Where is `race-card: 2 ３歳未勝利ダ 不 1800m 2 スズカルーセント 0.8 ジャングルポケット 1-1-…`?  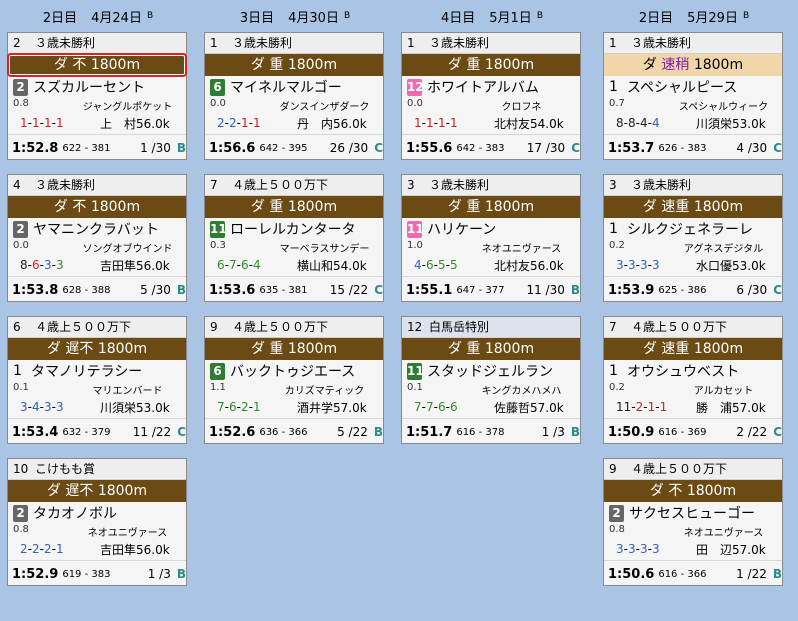
race-card: 2 ３歳未勝利ダ 不 1800m 2 スズカルーセント 0.8 ジャングルポケット 1-1-… is located at coordinates (97, 96).